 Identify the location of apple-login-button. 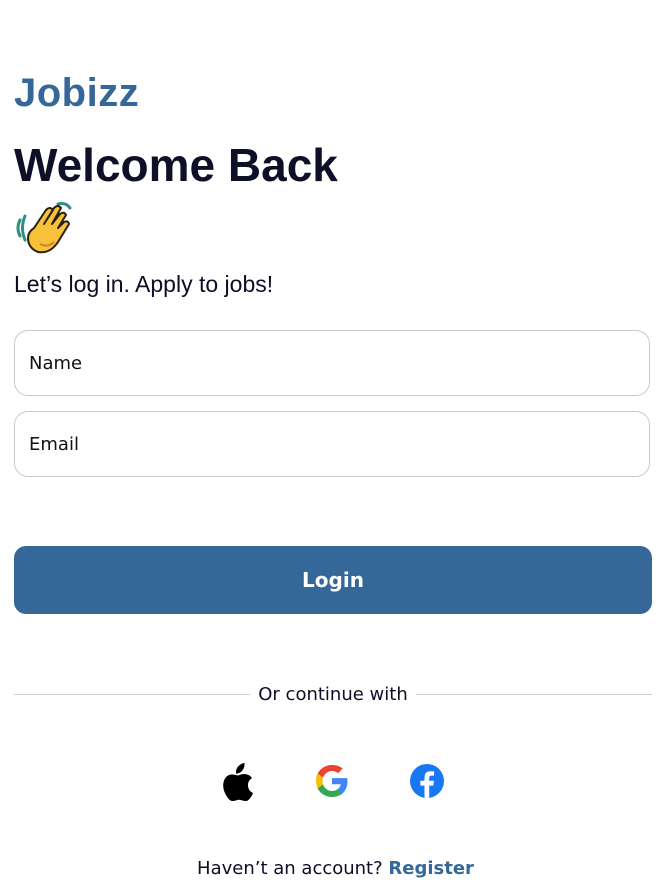
(238, 781).